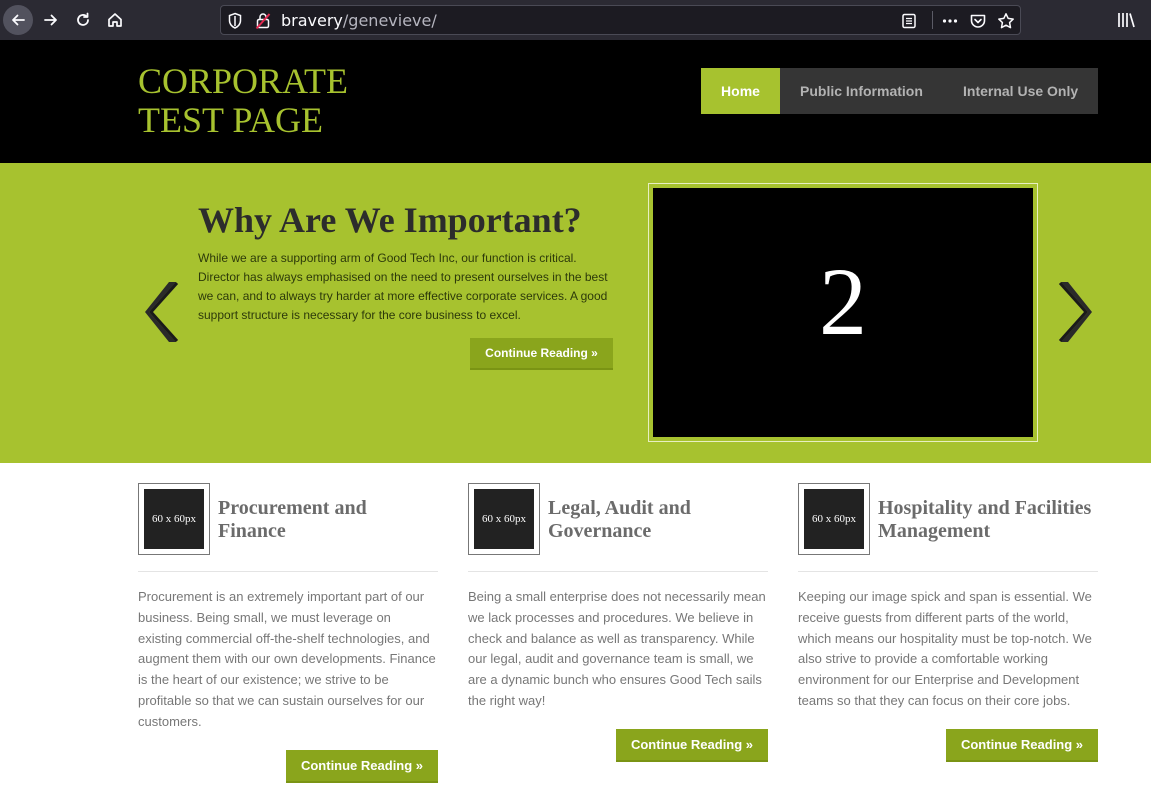 Image resolution: width=1151 pixels, height=793 pixels. Describe the element at coordinates (740, 91) in the screenshot. I see `nav-home: Home` at that location.